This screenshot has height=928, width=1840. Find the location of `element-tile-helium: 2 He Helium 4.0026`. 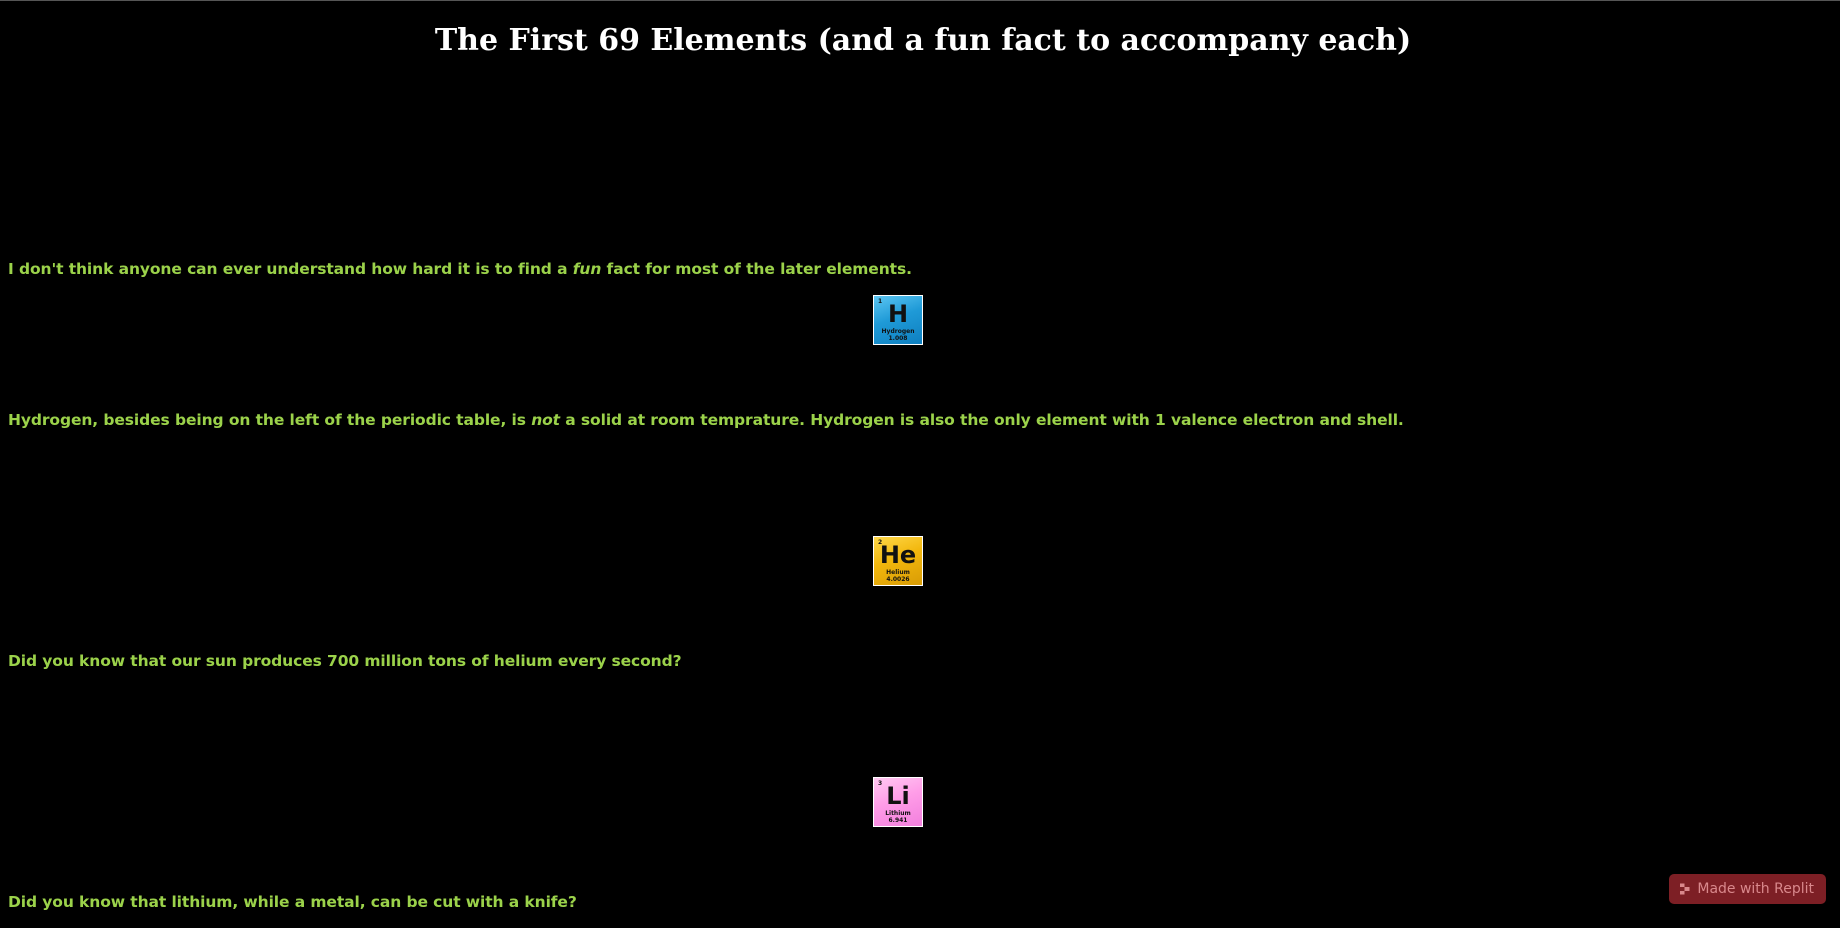

element-tile-helium: 2 He Helium 4.0026 is located at coordinates (898, 561).